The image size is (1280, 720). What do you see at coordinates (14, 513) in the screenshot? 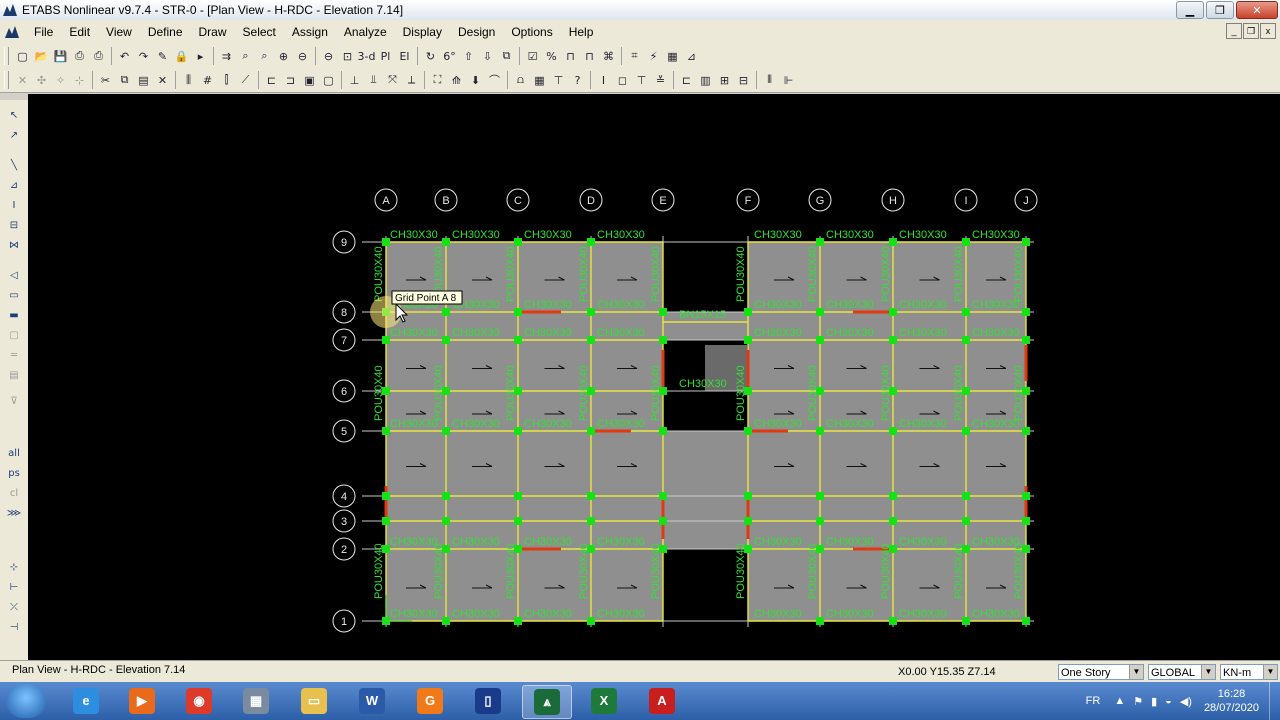
I see `select-intersect-icon: ⋙` at bounding box center [14, 513].